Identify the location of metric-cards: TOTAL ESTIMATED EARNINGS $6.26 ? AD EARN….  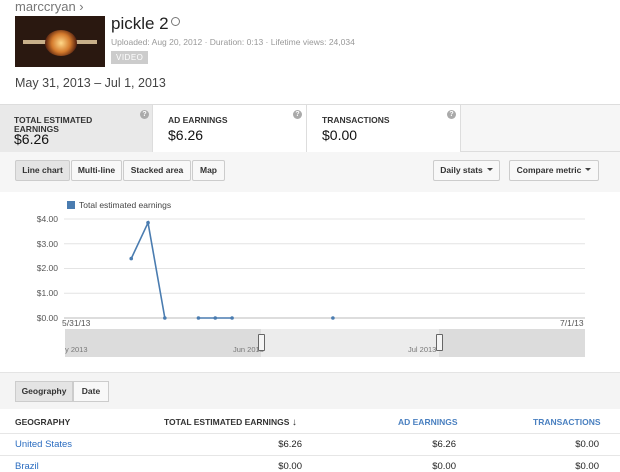
(310, 128).